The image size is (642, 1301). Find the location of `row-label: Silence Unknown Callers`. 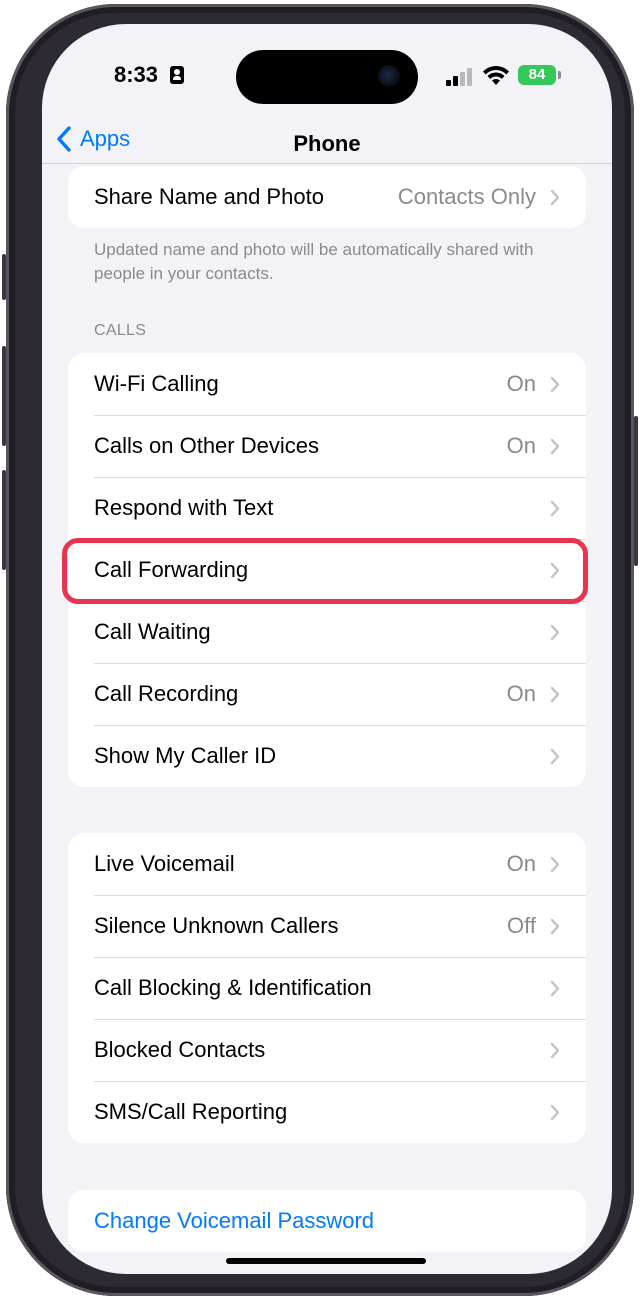

row-label: Silence Unknown Callers is located at coordinates (216, 925).